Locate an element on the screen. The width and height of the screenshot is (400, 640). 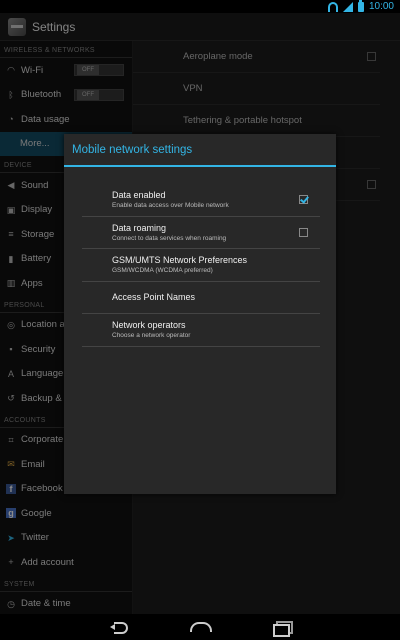
wifi-icon is located at coordinates (332, 6).